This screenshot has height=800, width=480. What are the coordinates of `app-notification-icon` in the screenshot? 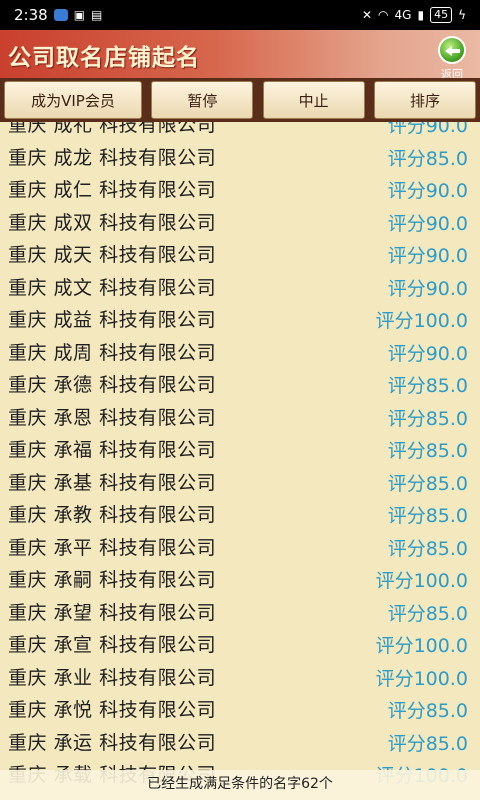 It's located at (60, 15).